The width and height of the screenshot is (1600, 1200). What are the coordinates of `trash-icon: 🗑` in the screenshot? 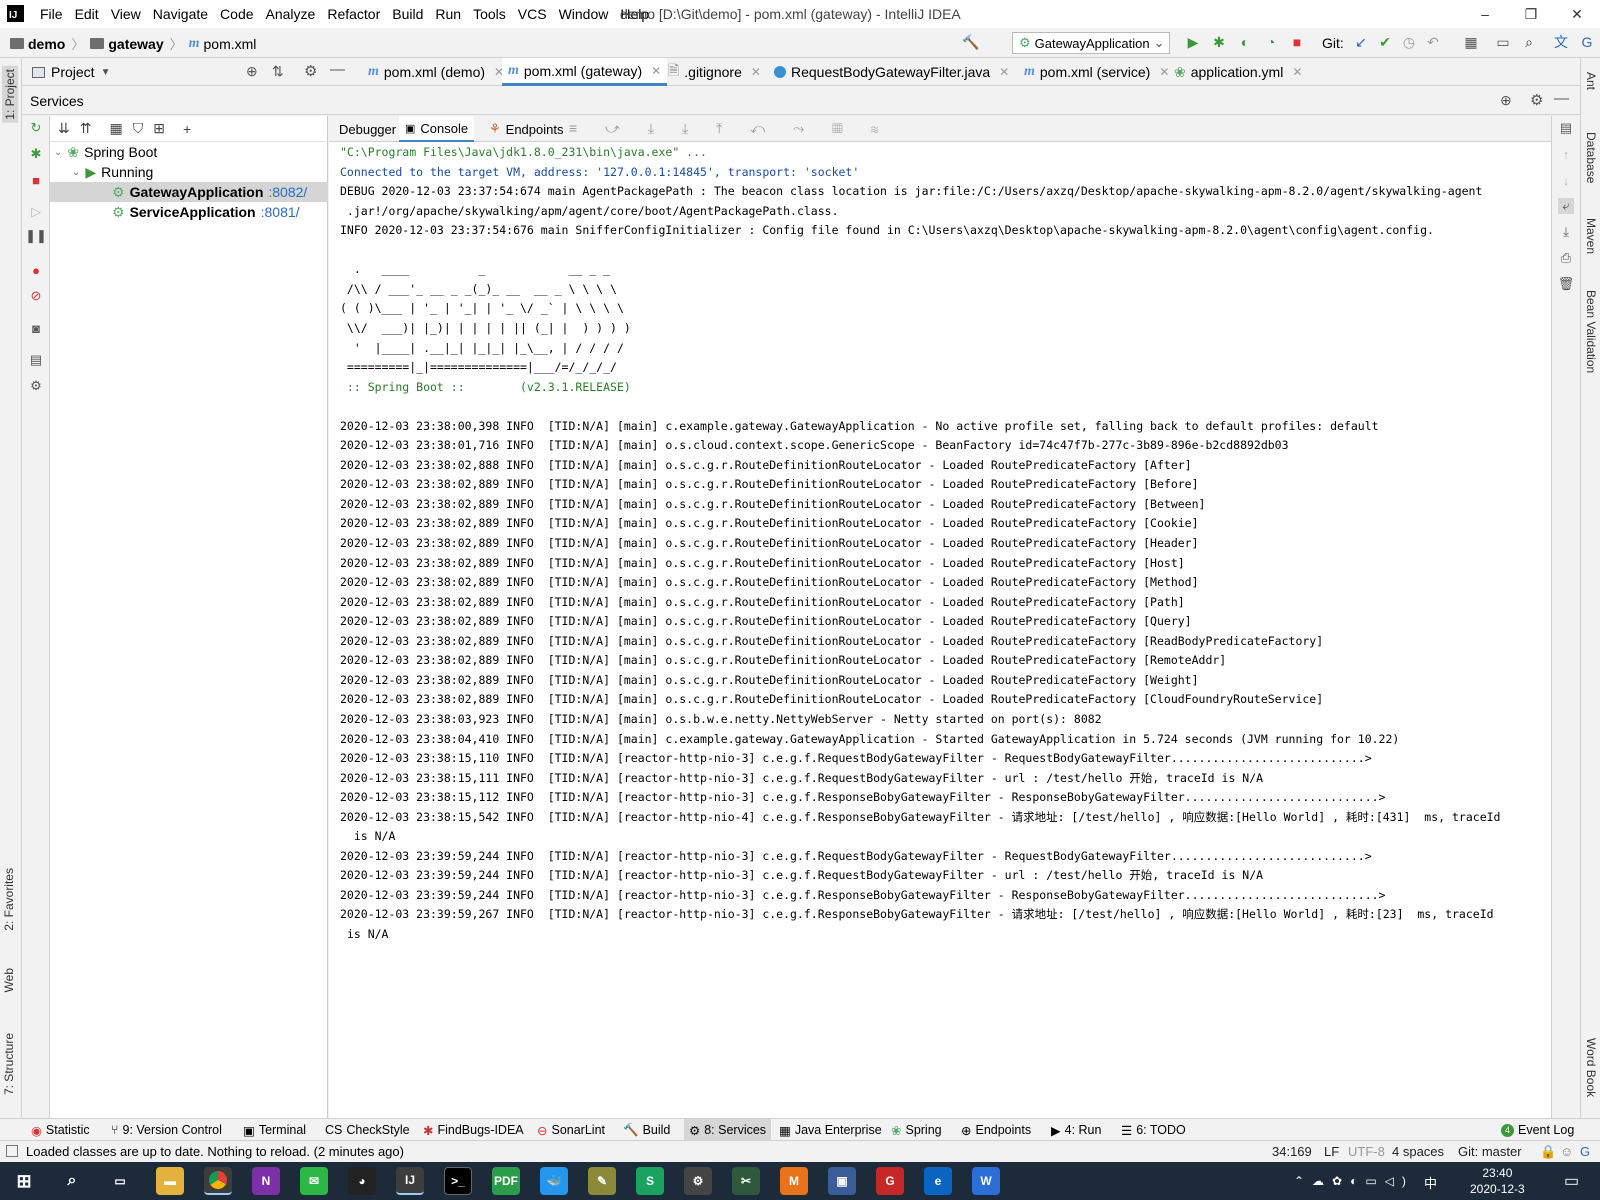 It's located at (1566, 284).